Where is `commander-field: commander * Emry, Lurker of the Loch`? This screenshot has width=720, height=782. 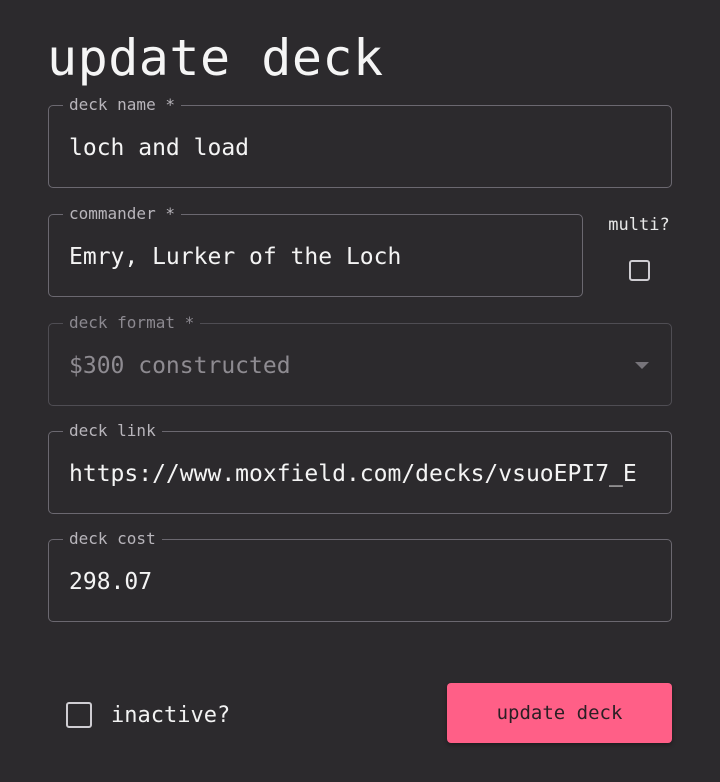 commander-field: commander * Emry, Lurker of the Loch is located at coordinates (315, 251).